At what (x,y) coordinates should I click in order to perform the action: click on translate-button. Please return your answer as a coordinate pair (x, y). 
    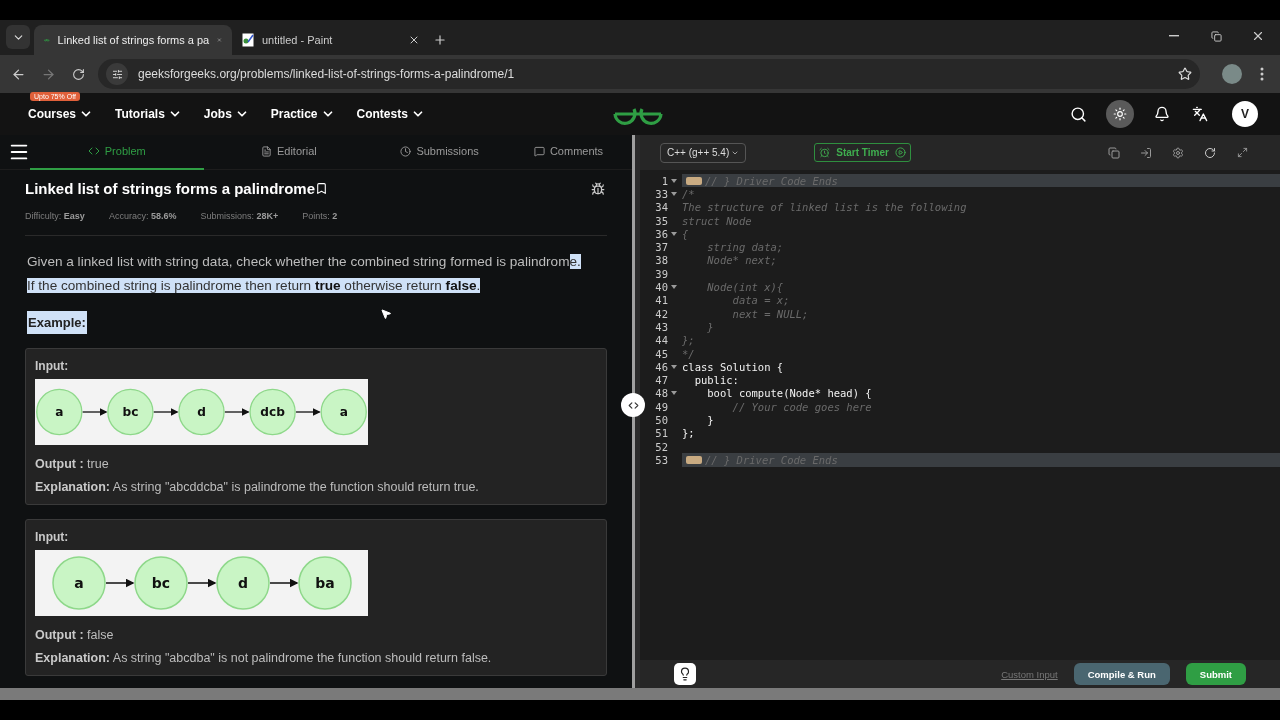
    Looking at the image, I should click on (1200, 114).